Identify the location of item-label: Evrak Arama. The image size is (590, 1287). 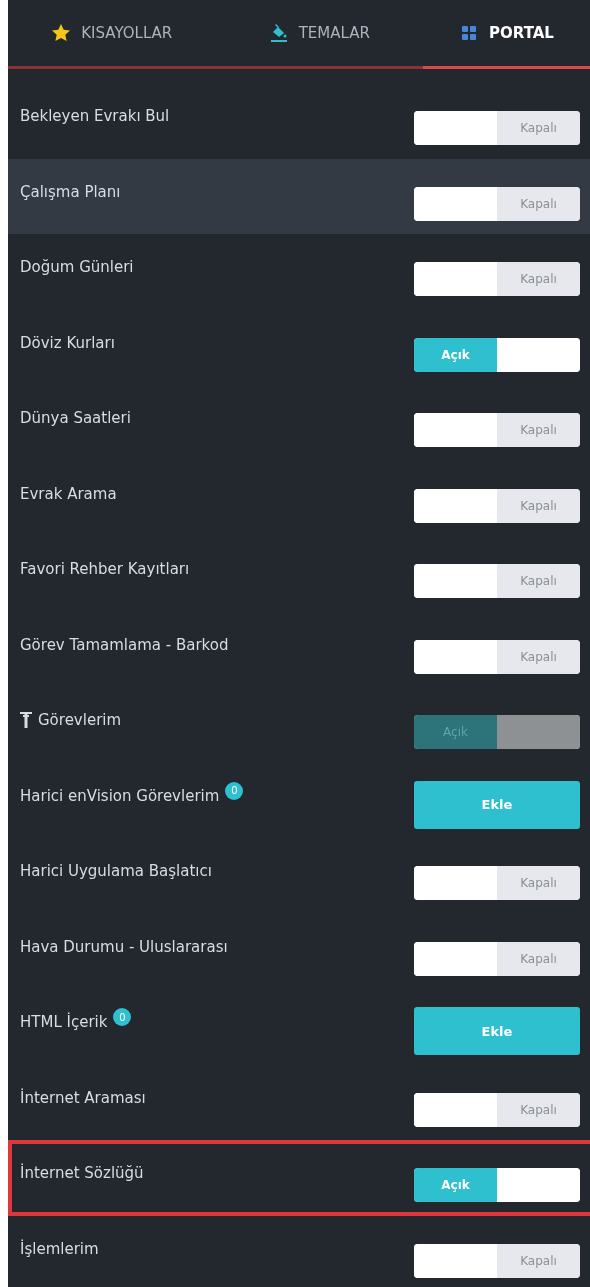
(68, 493).